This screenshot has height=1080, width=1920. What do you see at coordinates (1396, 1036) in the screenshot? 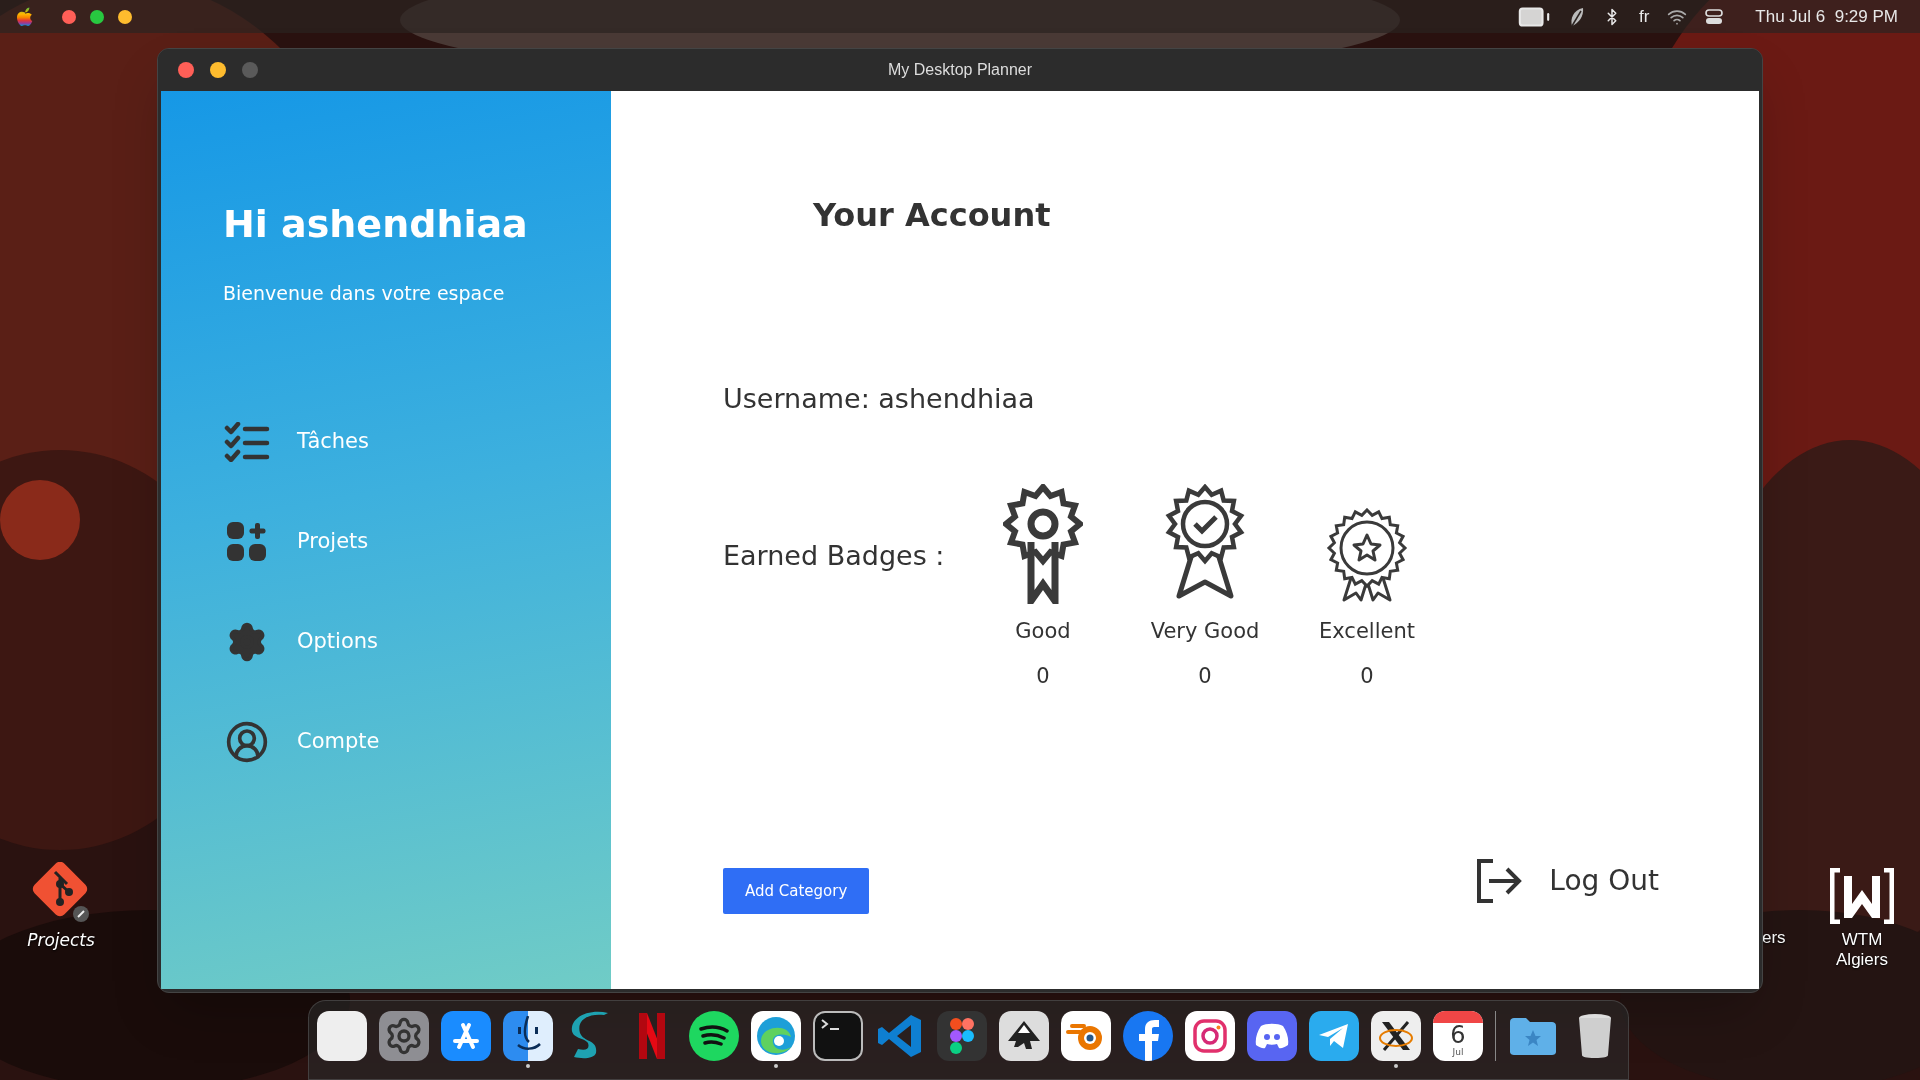
I see `x-mark-icon` at bounding box center [1396, 1036].